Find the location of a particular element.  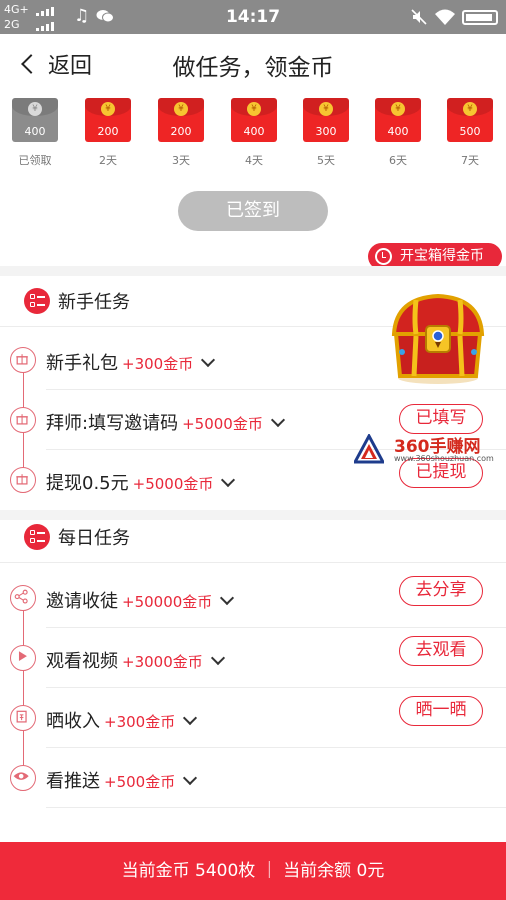

section-line is located at coordinates (253, 562).